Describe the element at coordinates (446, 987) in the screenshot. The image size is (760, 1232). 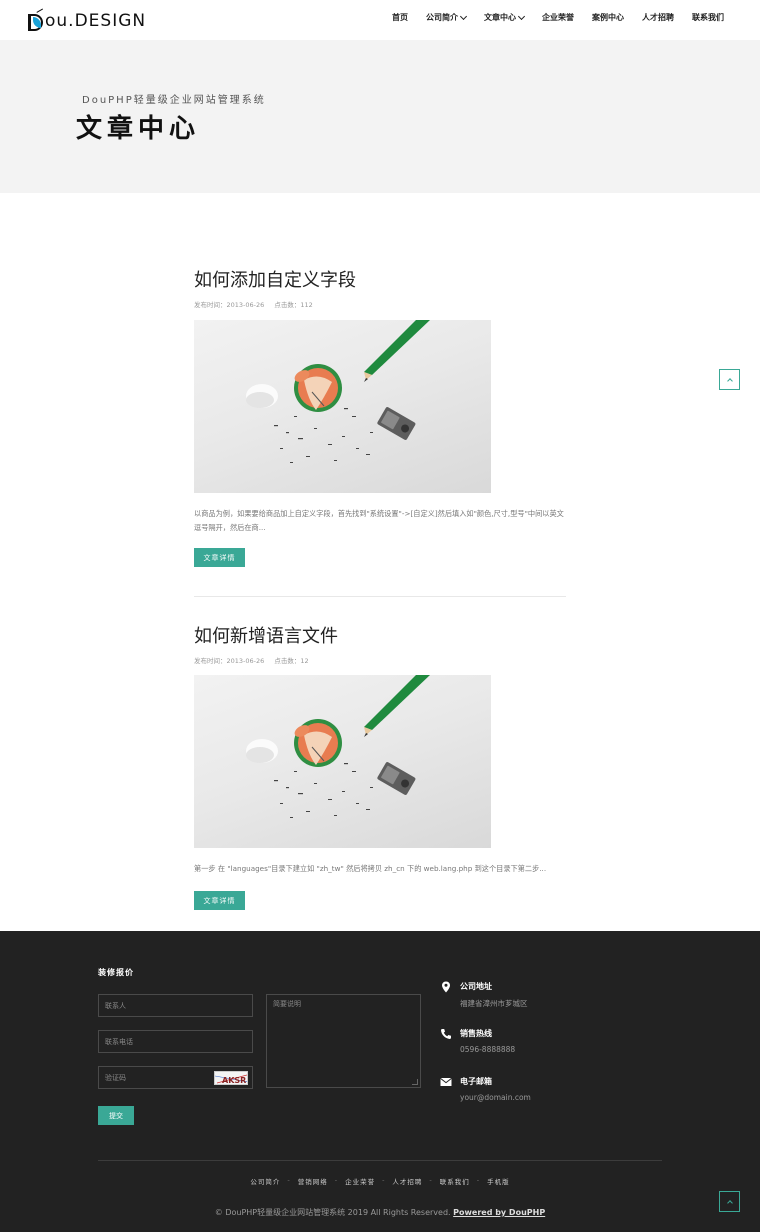
I see `map-marker-icon` at that location.